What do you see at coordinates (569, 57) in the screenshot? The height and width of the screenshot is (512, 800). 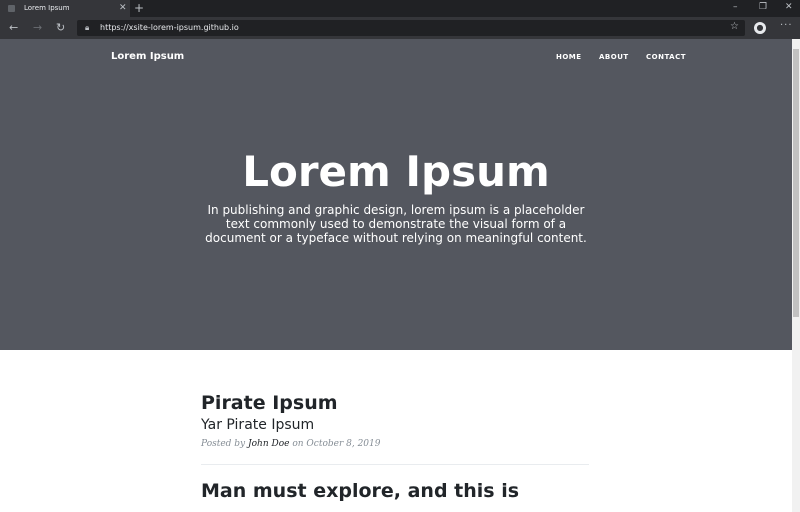 I see `nav-home: HOME` at bounding box center [569, 57].